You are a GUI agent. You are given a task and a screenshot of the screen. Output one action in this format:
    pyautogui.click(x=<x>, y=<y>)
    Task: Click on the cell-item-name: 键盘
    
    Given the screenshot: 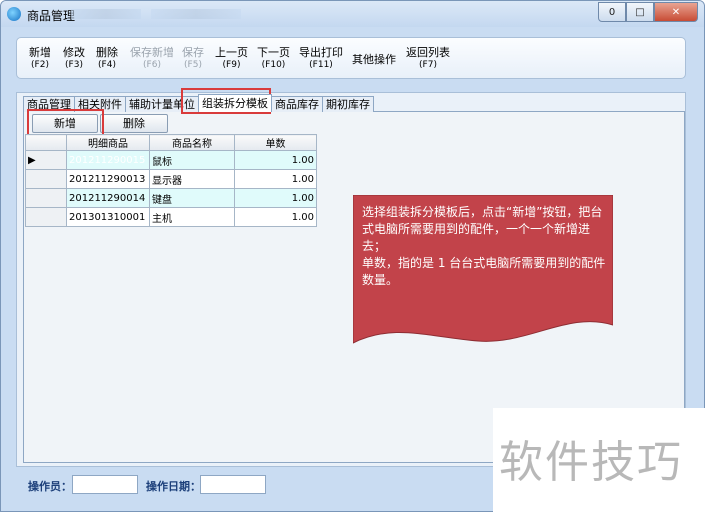 What is the action you would take?
    pyautogui.click(x=192, y=198)
    